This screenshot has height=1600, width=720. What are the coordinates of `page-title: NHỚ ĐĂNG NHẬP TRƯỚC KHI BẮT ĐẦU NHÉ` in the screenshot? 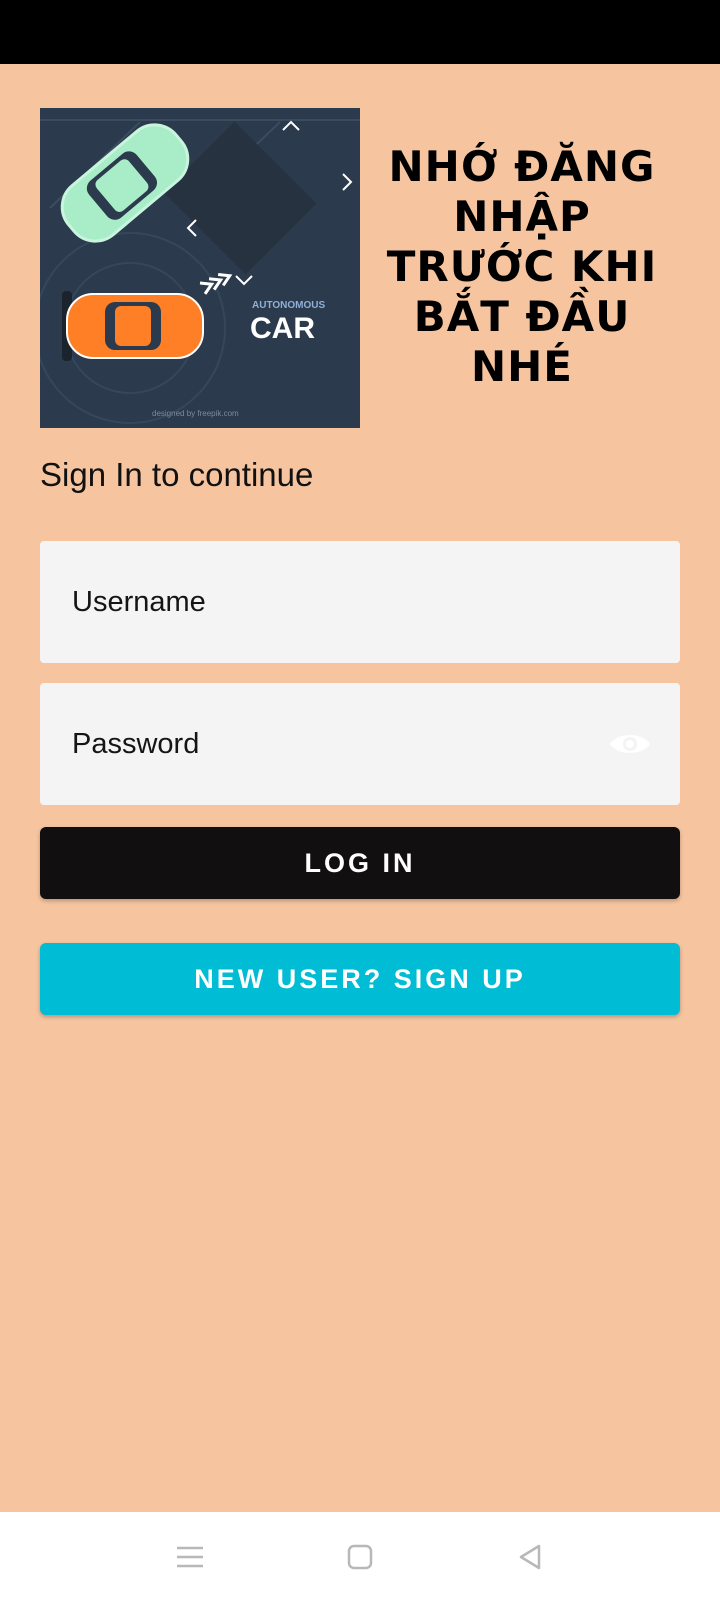 It's located at (522, 266).